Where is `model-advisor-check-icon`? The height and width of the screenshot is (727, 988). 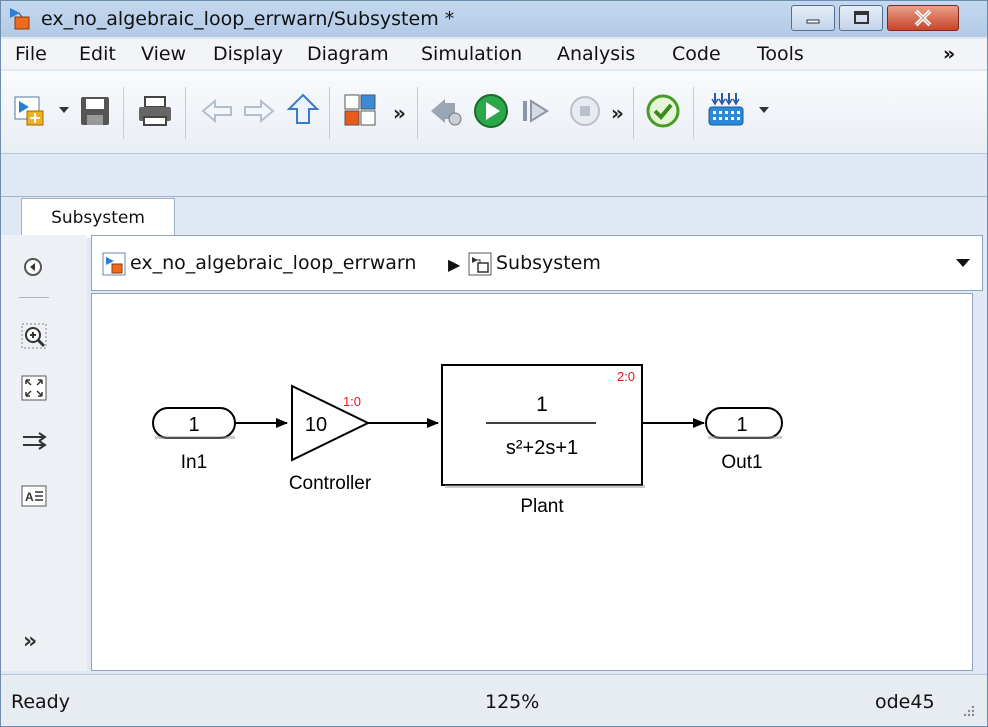
model-advisor-check-icon is located at coordinates (663, 111).